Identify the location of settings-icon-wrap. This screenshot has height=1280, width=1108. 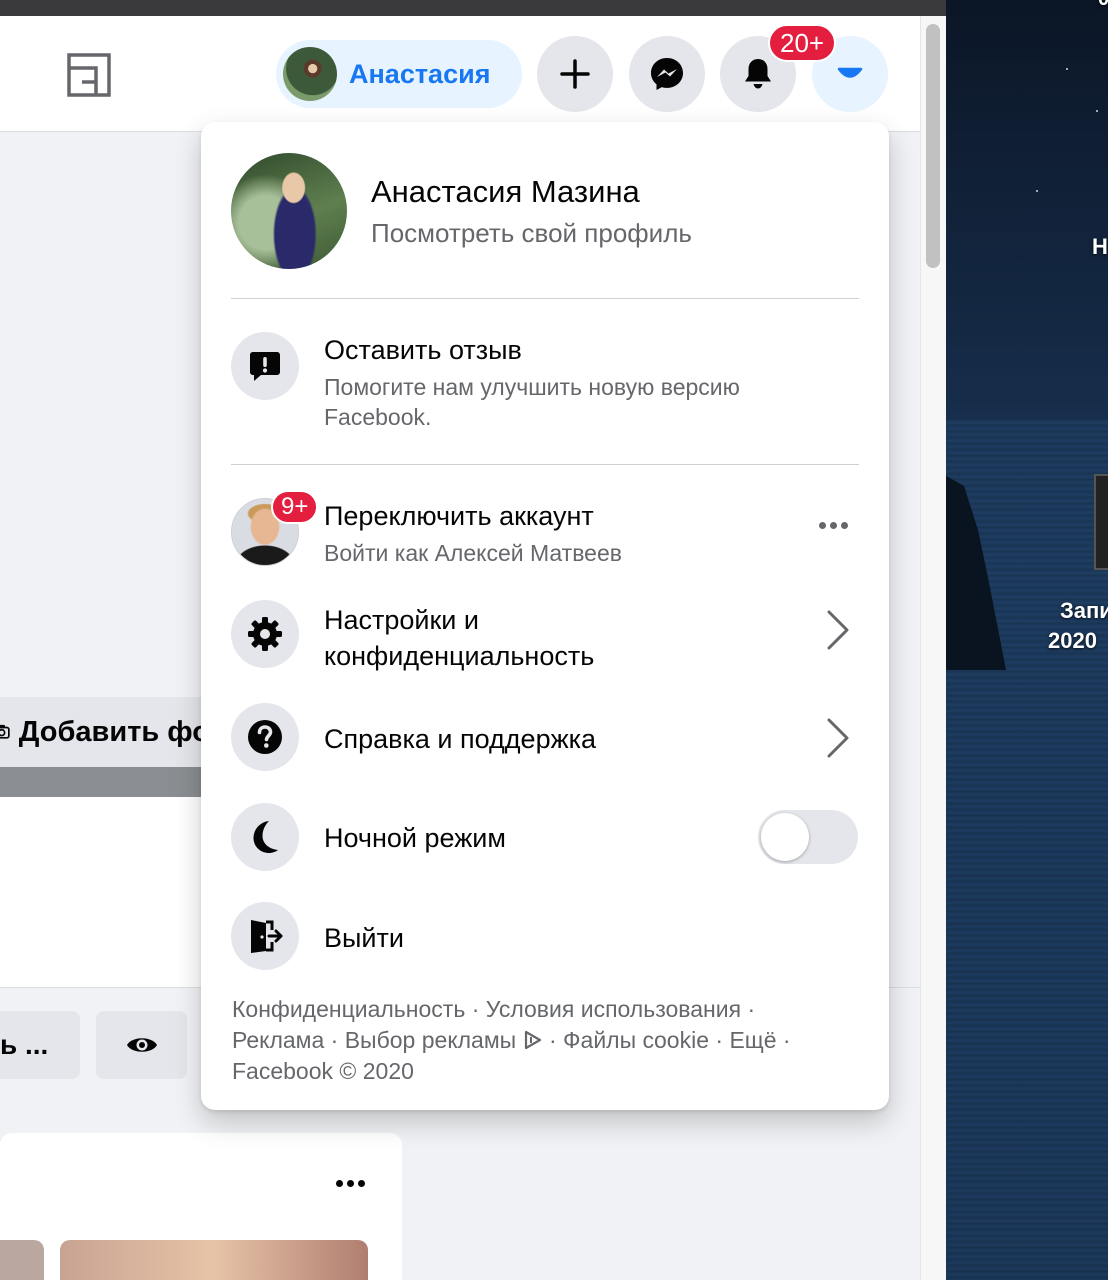
(265, 634).